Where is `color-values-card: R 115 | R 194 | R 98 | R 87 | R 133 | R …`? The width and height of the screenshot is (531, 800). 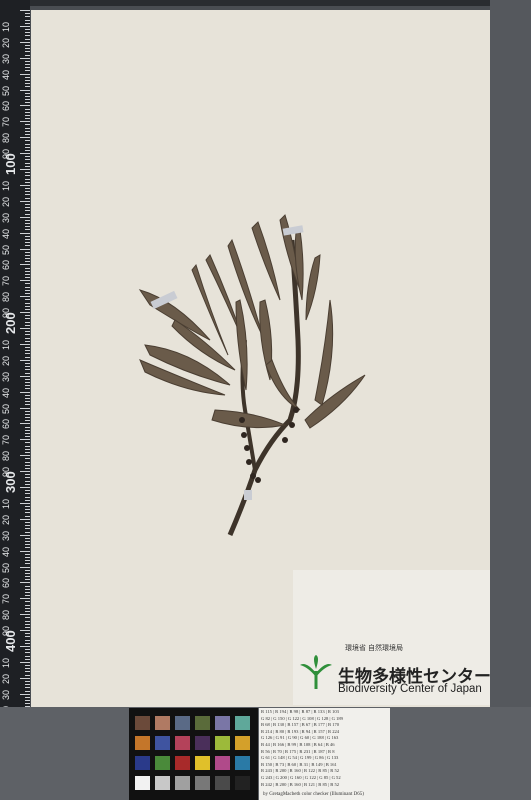
color-values-card: R 115 | R 194 | R 98 | R 87 | R 133 | R … is located at coordinates (324, 754).